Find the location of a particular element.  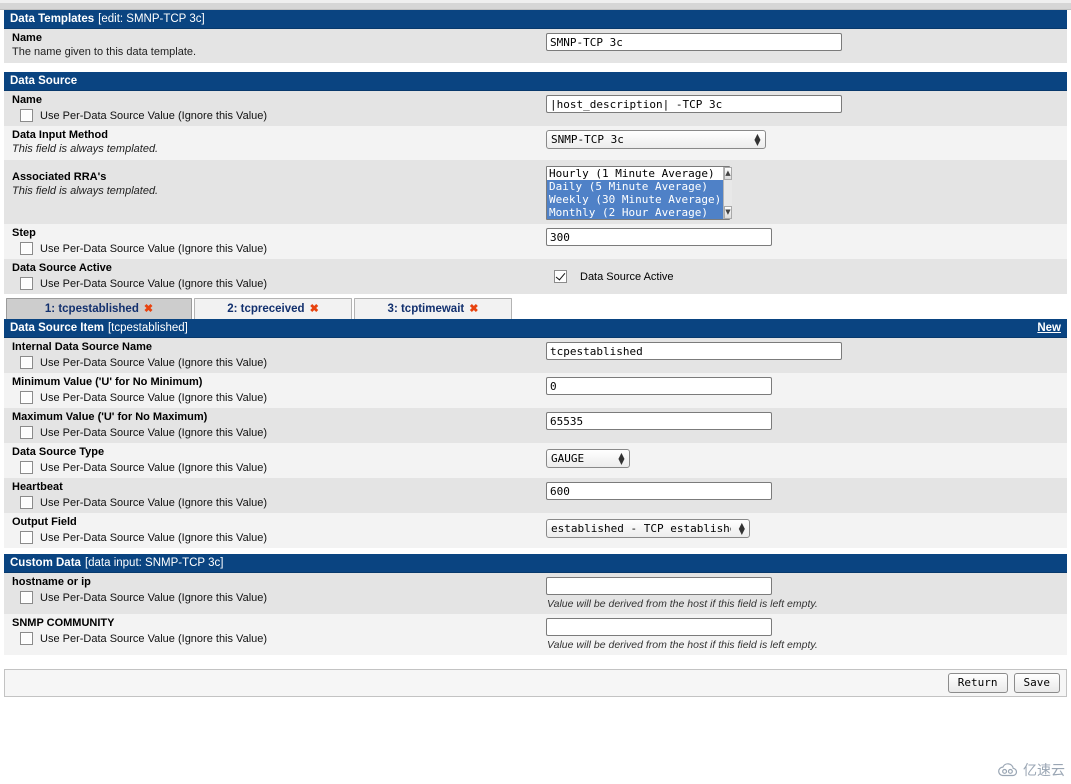

data-source-item-subtitle: [tcpestablished] is located at coordinates (147, 327).